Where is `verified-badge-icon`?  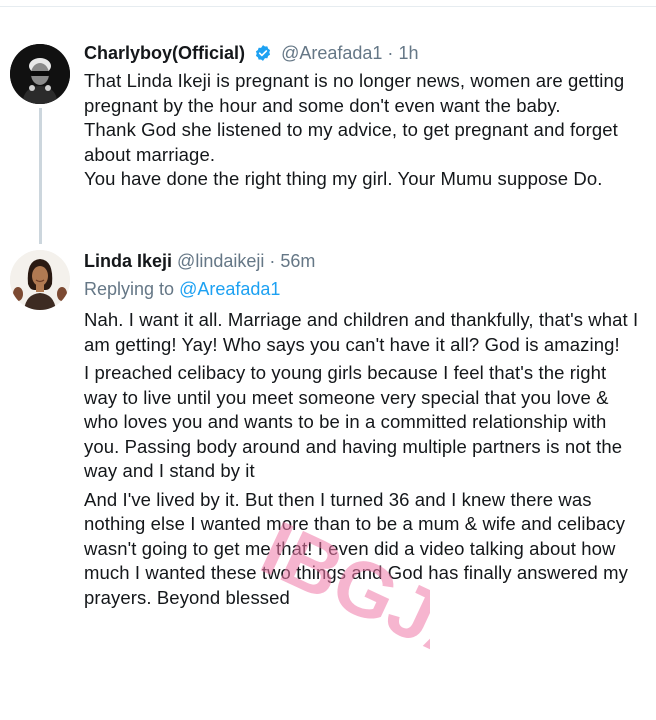 verified-badge-icon is located at coordinates (263, 56).